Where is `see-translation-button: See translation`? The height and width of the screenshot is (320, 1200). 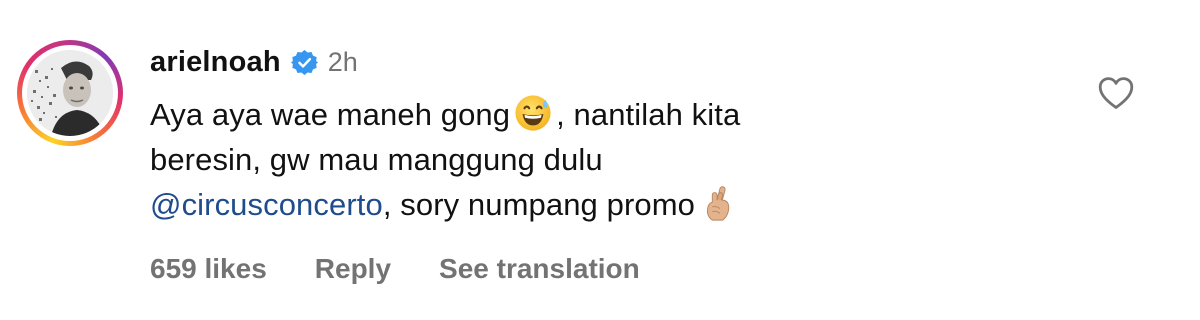
see-translation-button: See translation is located at coordinates (539, 269).